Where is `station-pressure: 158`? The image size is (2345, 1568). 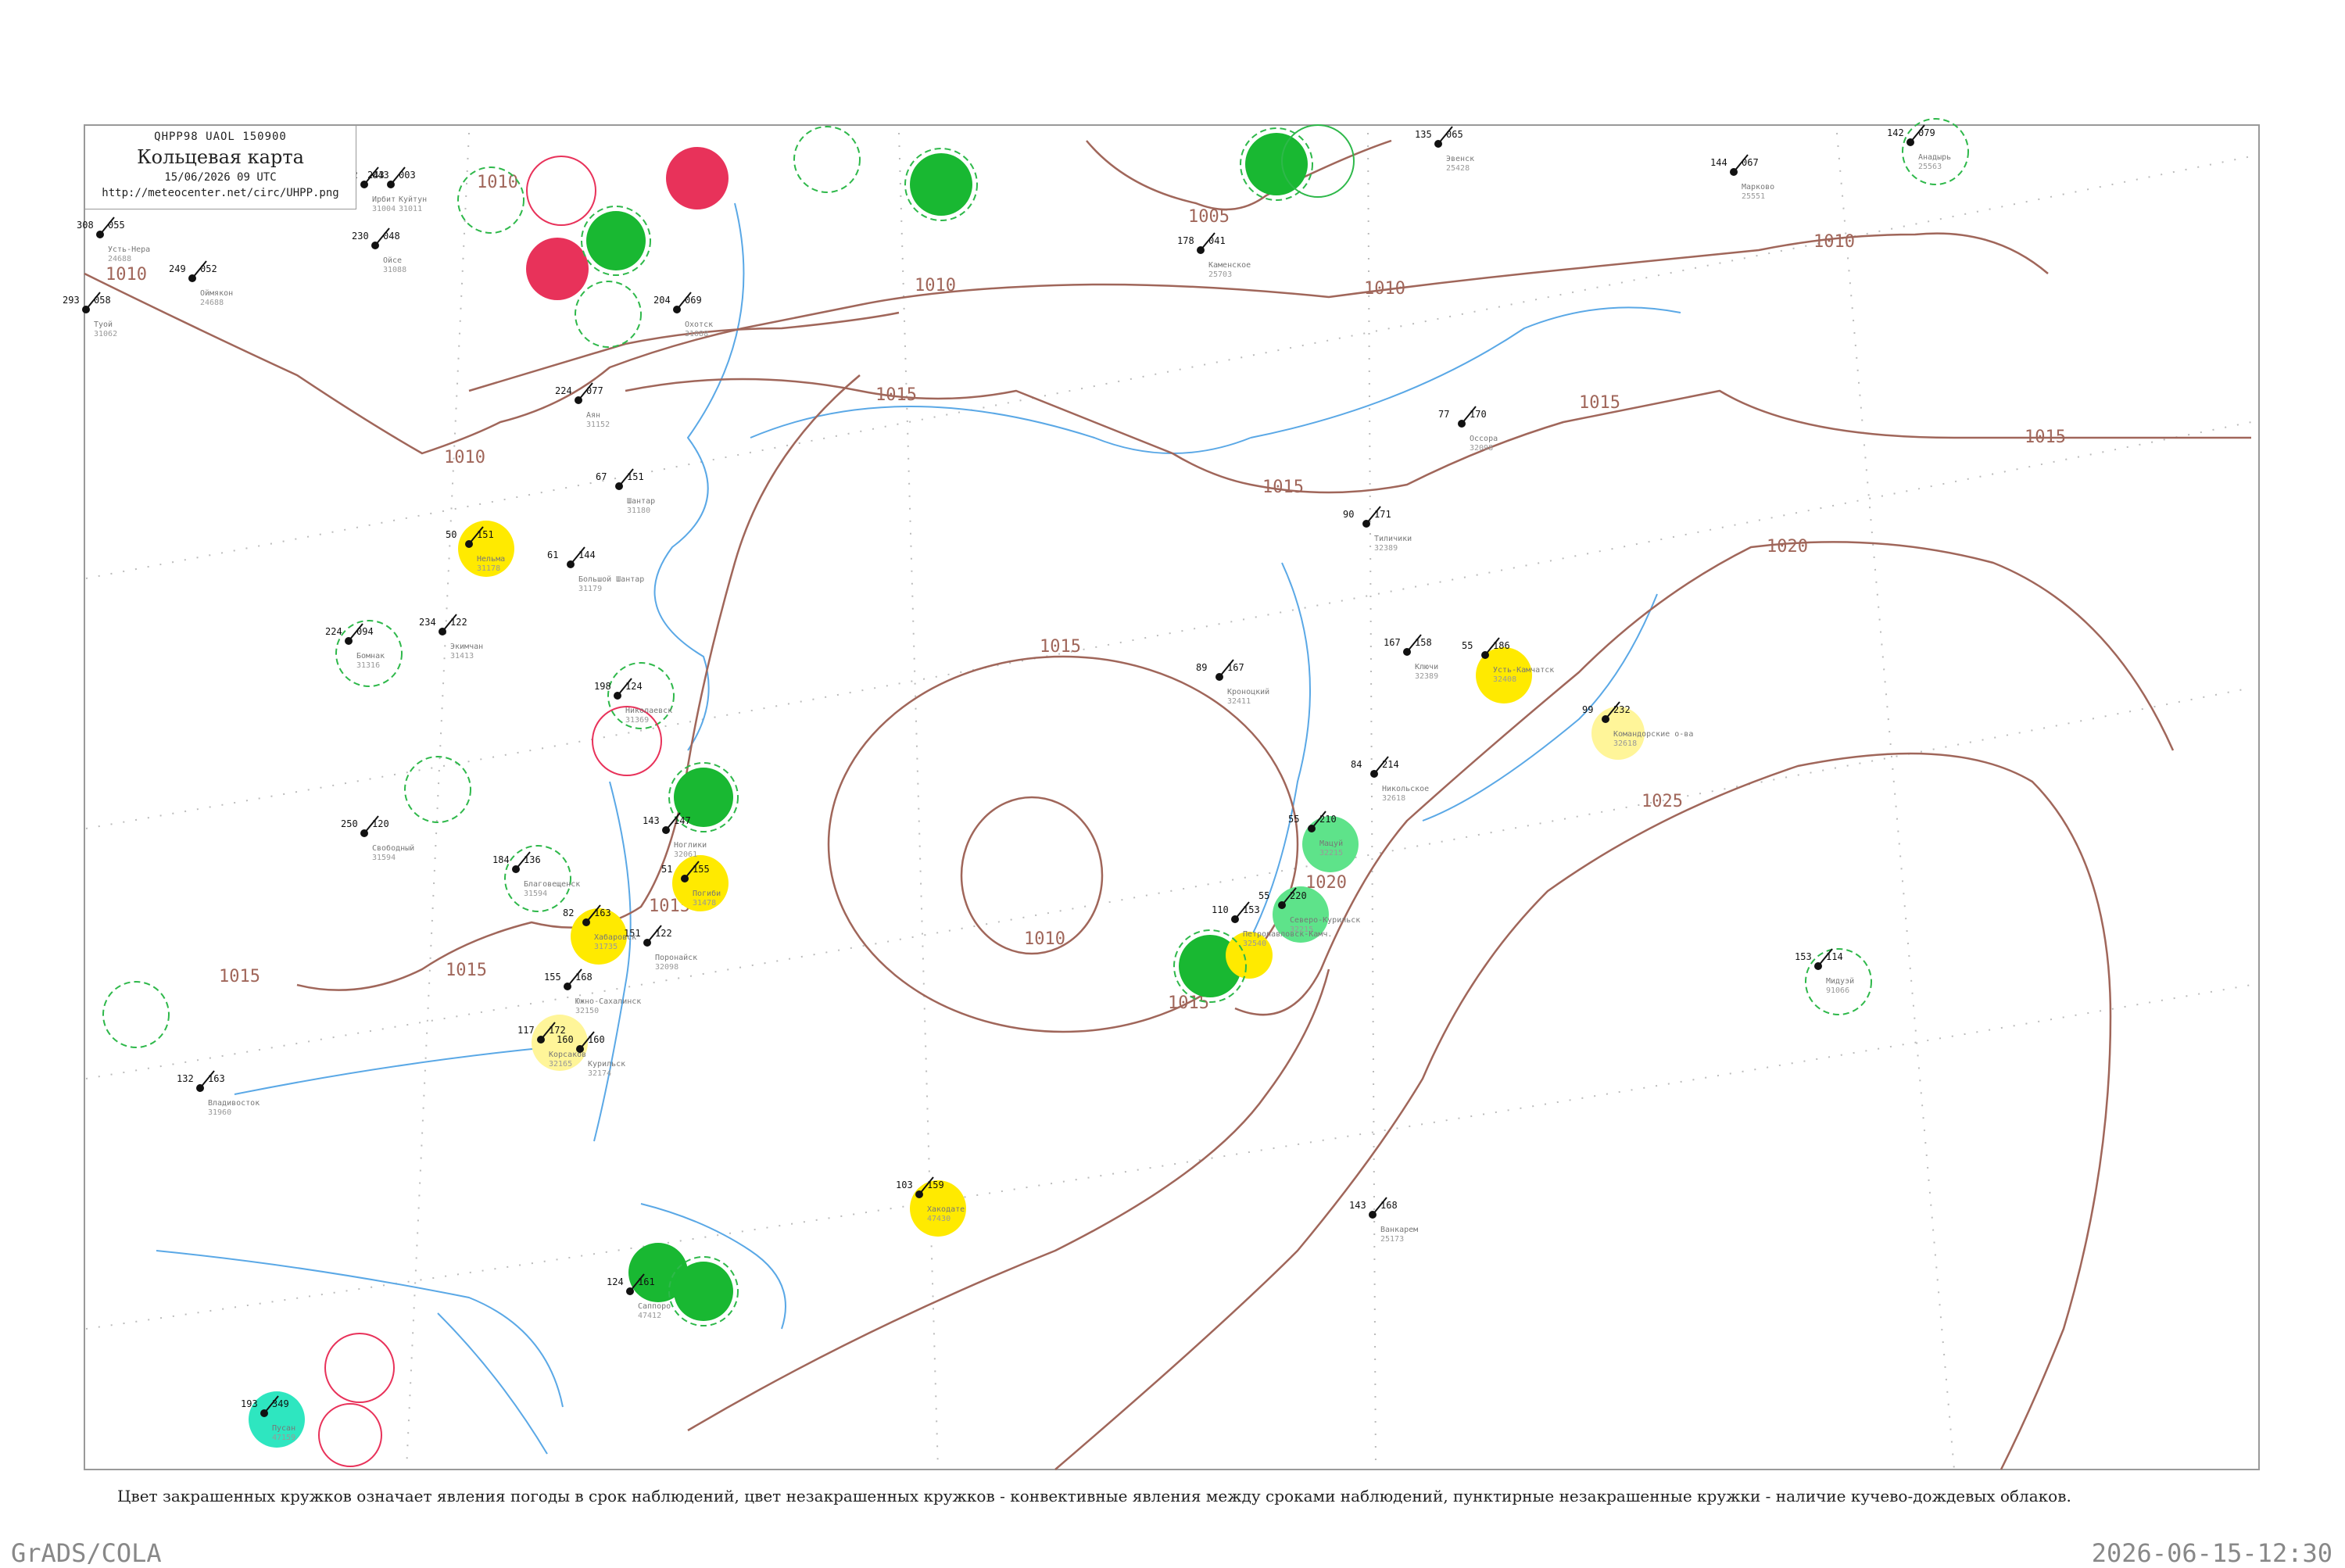 station-pressure: 158 is located at coordinates (1423, 642).